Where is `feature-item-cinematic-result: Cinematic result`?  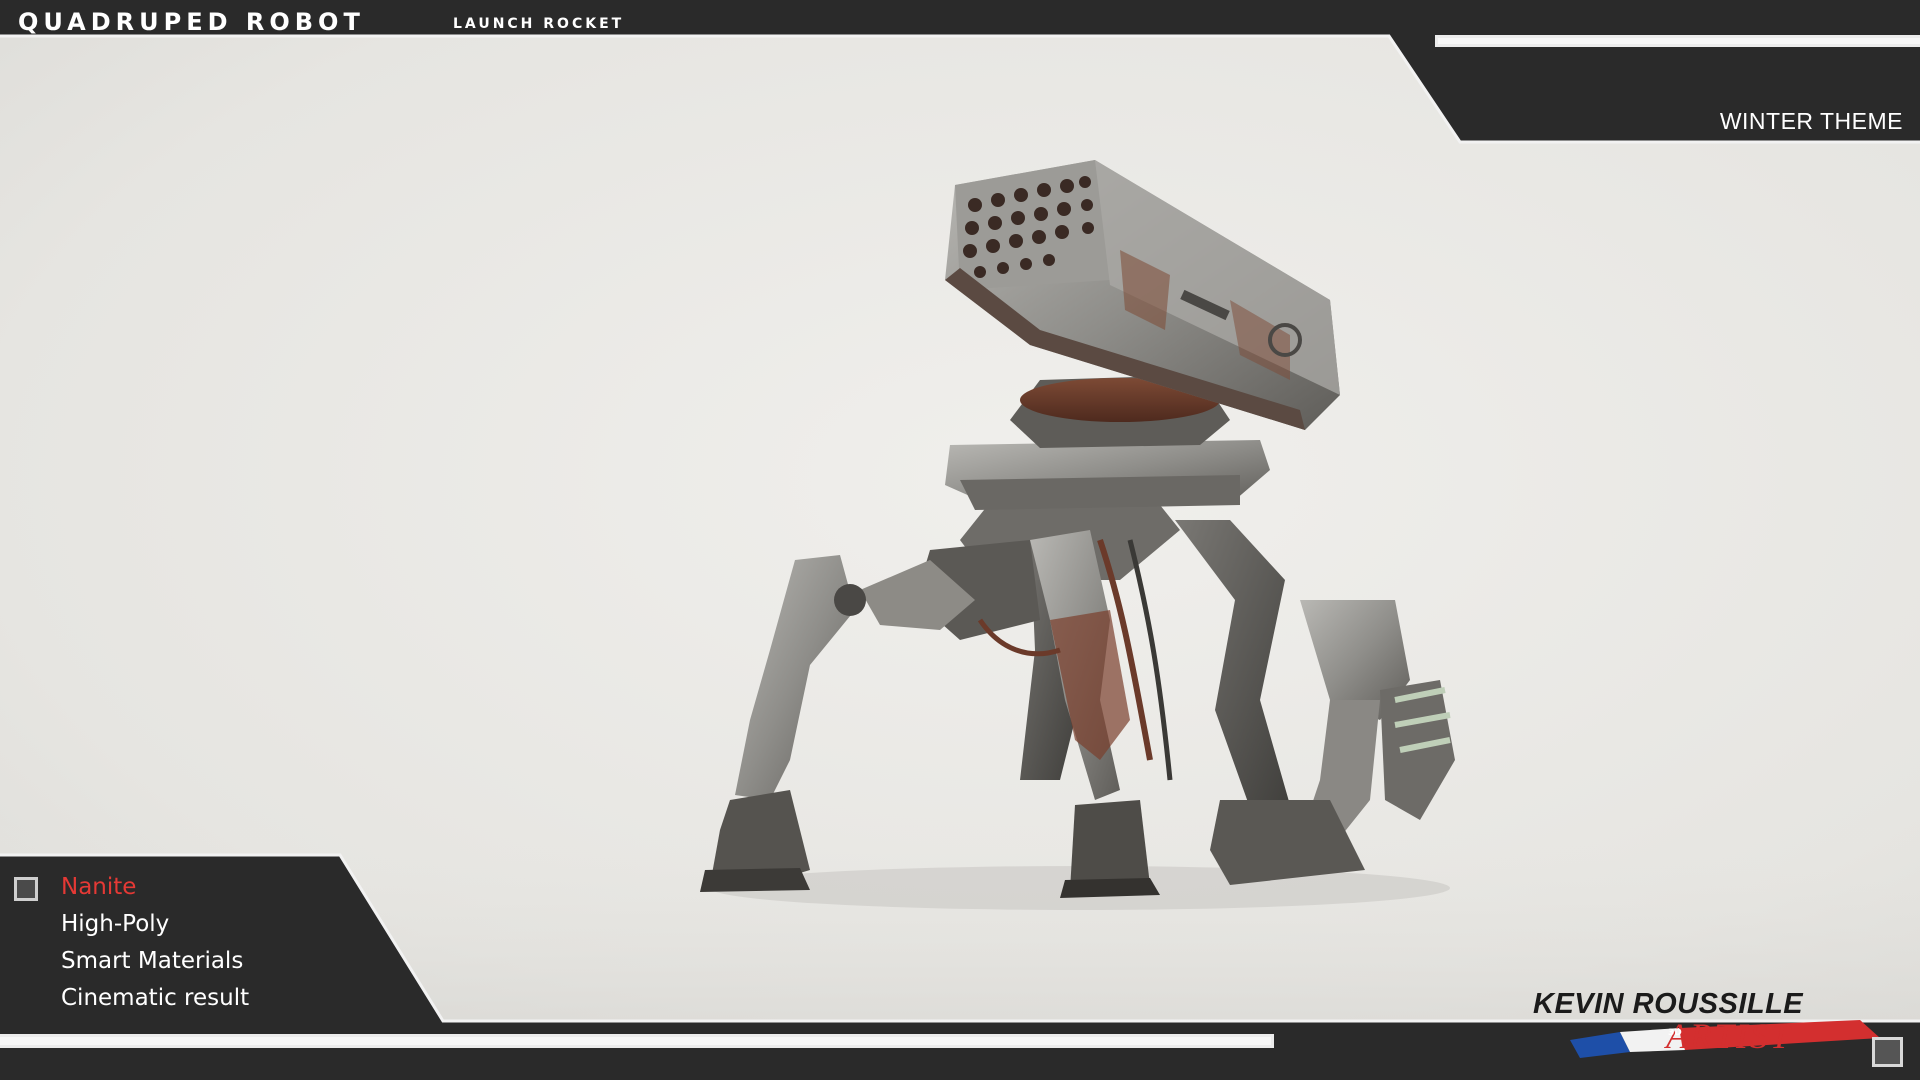
feature-item-cinematic-result: Cinematic result is located at coordinates (155, 998).